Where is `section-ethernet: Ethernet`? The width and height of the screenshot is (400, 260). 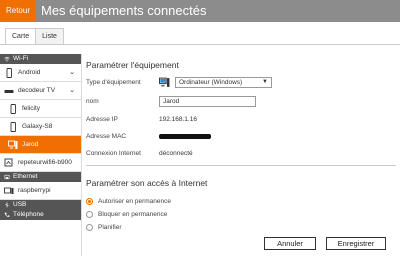
section-ethernet: Ethernet is located at coordinates (40, 177).